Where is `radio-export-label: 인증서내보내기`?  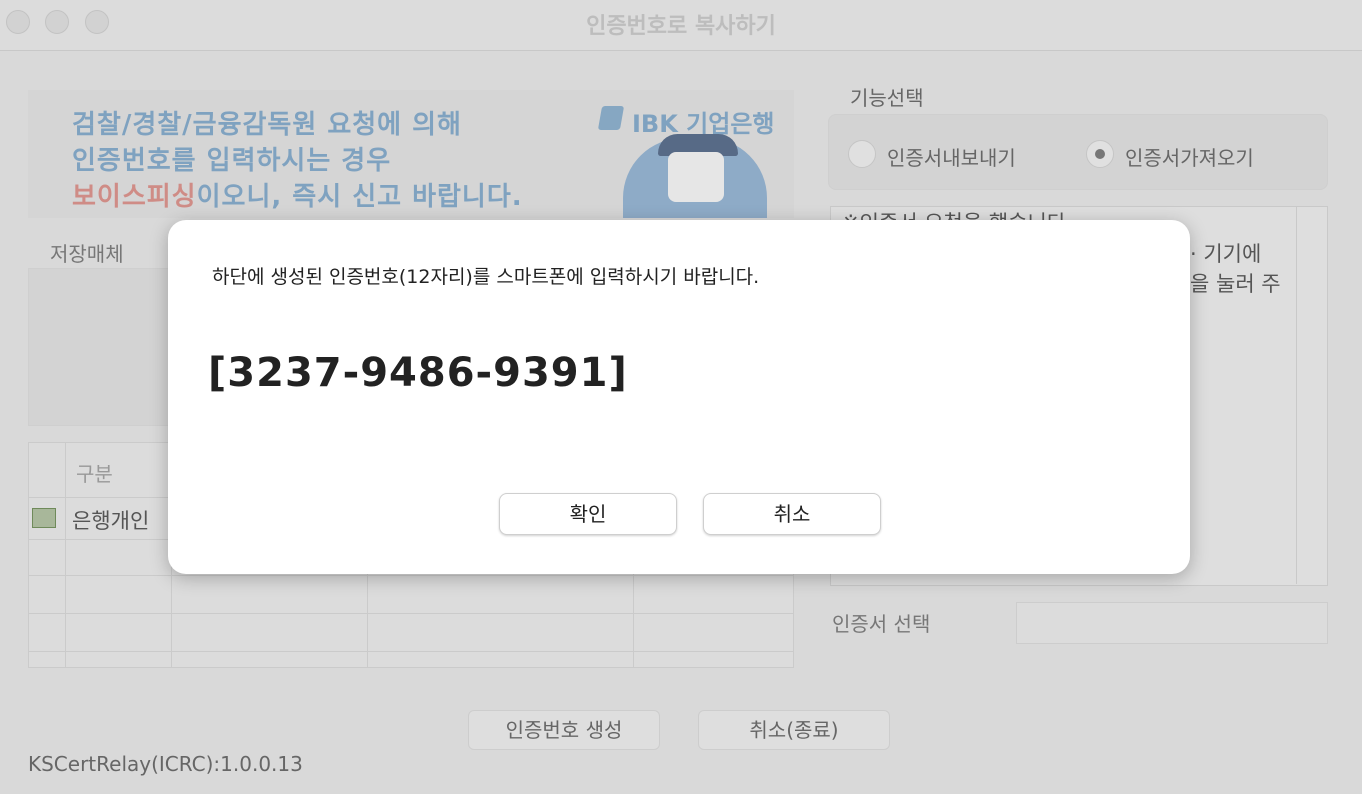 radio-export-label: 인증서내보내기 is located at coordinates (951, 156).